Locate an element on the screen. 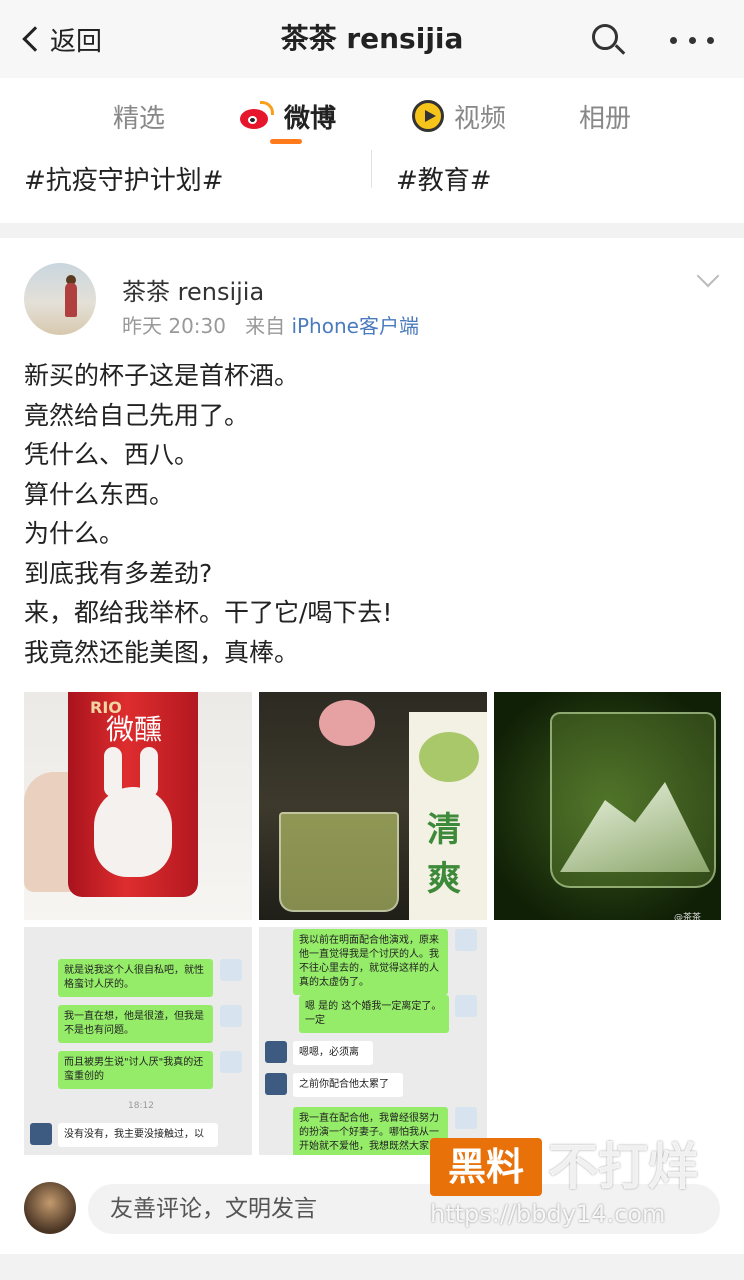 The width and height of the screenshot is (744, 1280). tab-label: 相册 is located at coordinates (605, 118).